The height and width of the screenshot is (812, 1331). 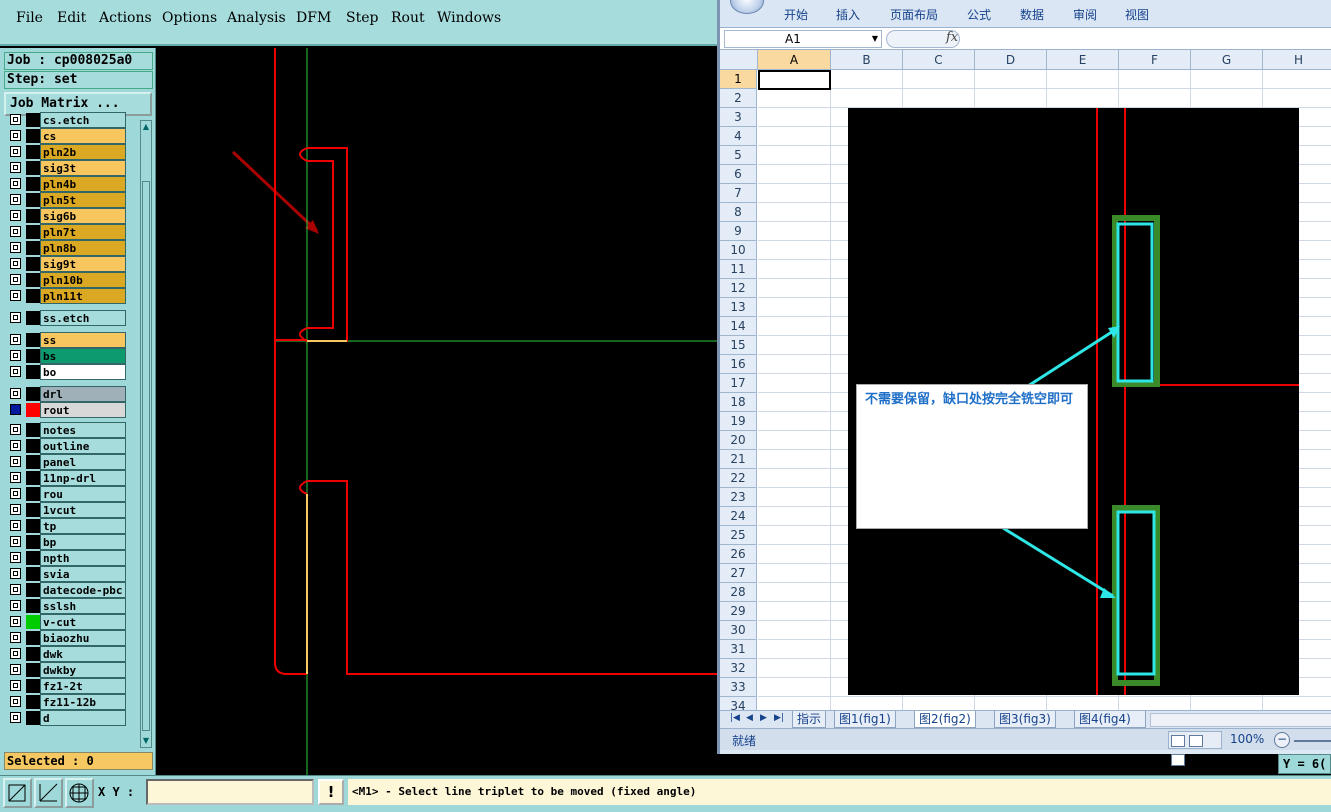 What do you see at coordinates (735, 718) in the screenshot?
I see `first-sheet-icon: |◀` at bounding box center [735, 718].